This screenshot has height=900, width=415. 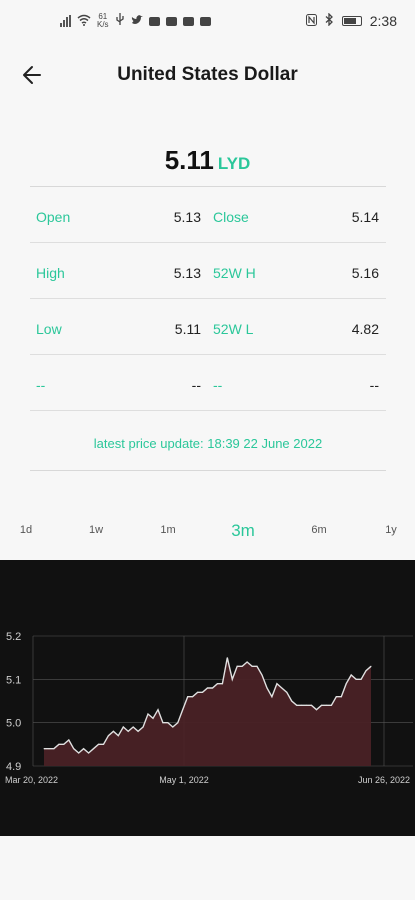 What do you see at coordinates (208, 441) in the screenshot?
I see `update-row: latest price update: 18:39 22 June 2022` at bounding box center [208, 441].